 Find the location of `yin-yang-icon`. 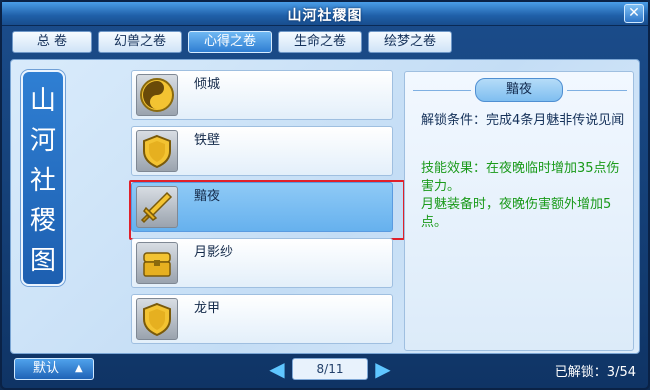

yin-yang-icon is located at coordinates (157, 95).